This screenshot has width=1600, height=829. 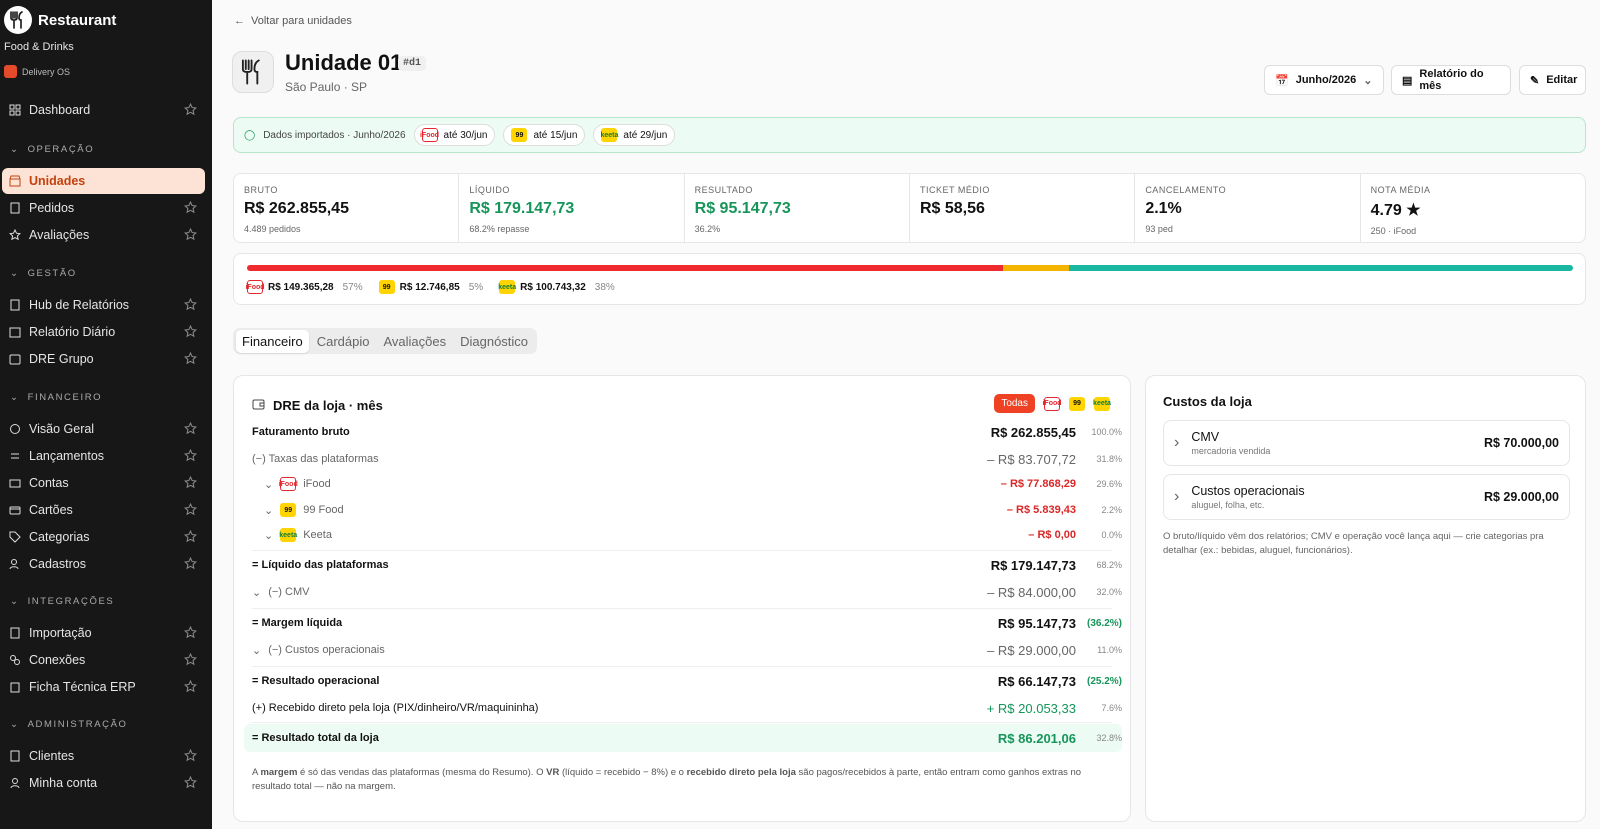 I want to click on sidebar-item-avaliacoes: Avaliações, so click(x=103, y=235).